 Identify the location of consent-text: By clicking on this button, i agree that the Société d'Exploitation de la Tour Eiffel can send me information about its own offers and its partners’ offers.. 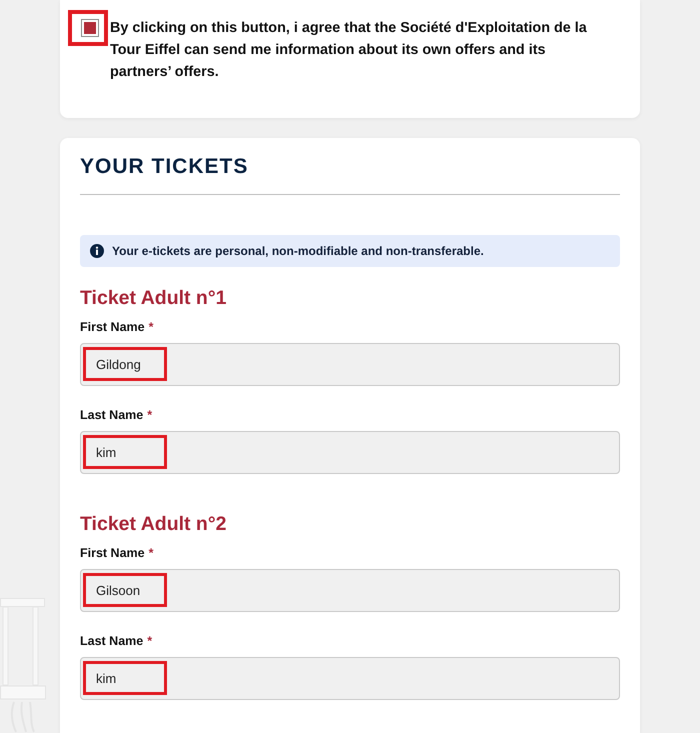
(349, 50).